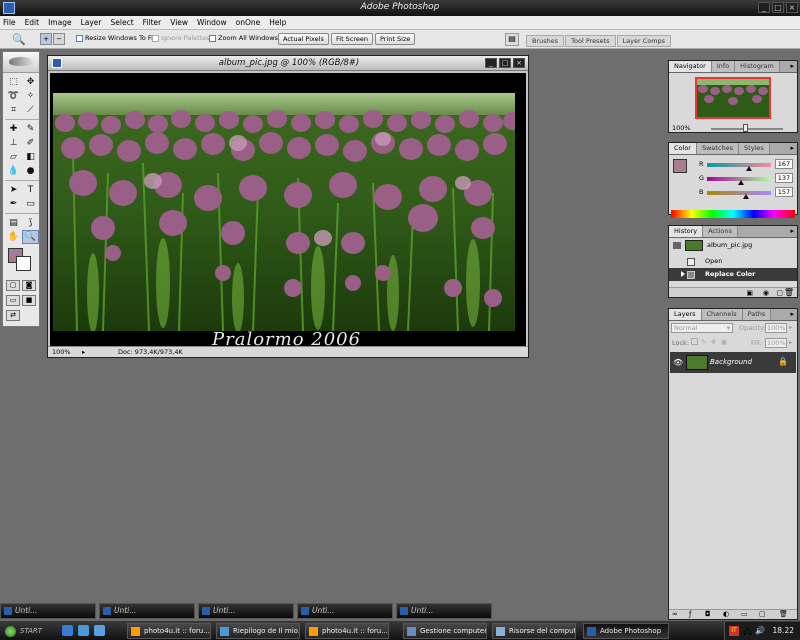  Describe the element at coordinates (626, 631) in the screenshot. I see `taskbar-item-active: Adobe Photoshop` at that location.